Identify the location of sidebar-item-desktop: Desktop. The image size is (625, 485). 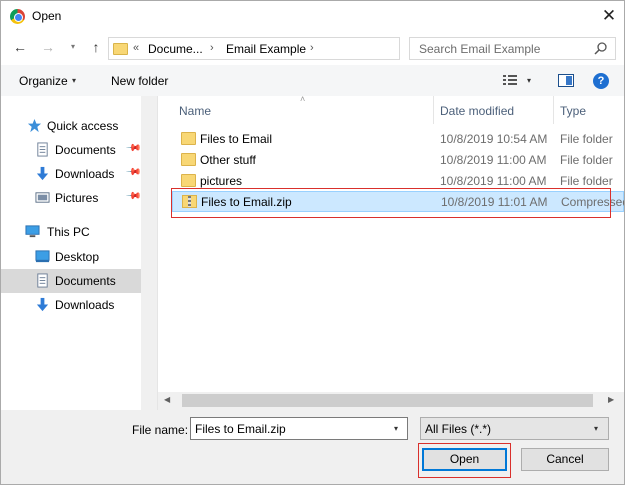
(71, 257).